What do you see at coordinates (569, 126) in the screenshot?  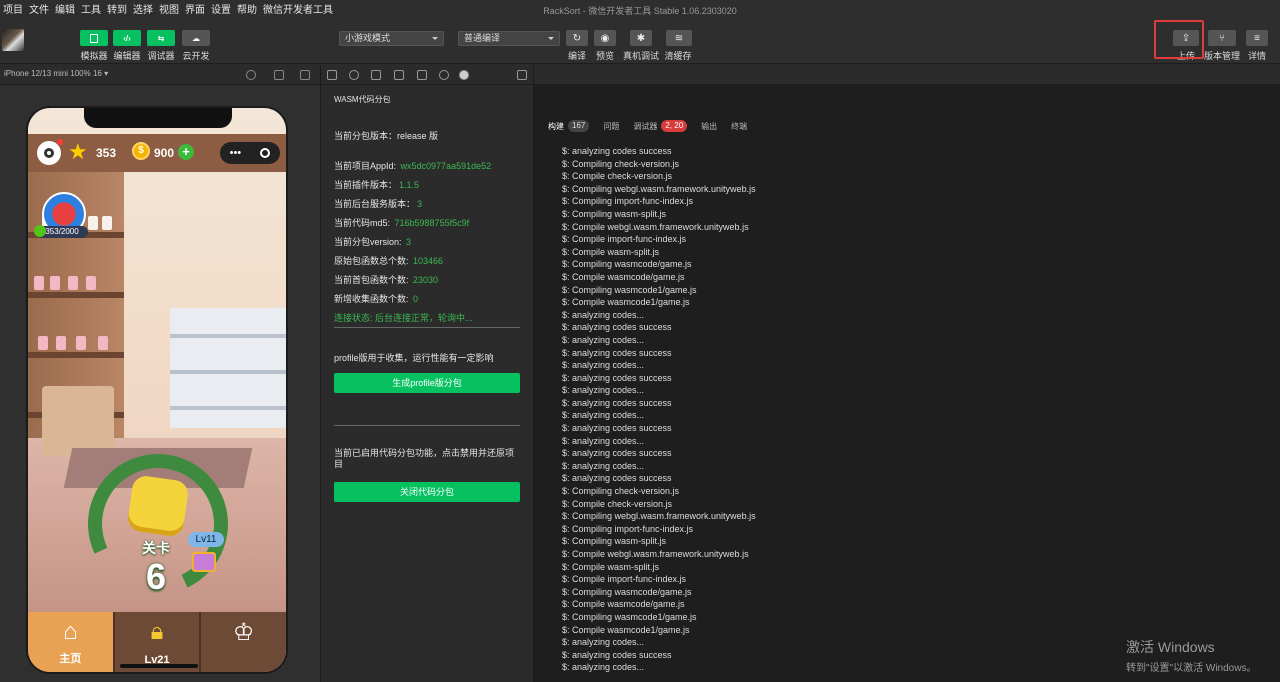 I see `tab-build: 构建 167` at bounding box center [569, 126].